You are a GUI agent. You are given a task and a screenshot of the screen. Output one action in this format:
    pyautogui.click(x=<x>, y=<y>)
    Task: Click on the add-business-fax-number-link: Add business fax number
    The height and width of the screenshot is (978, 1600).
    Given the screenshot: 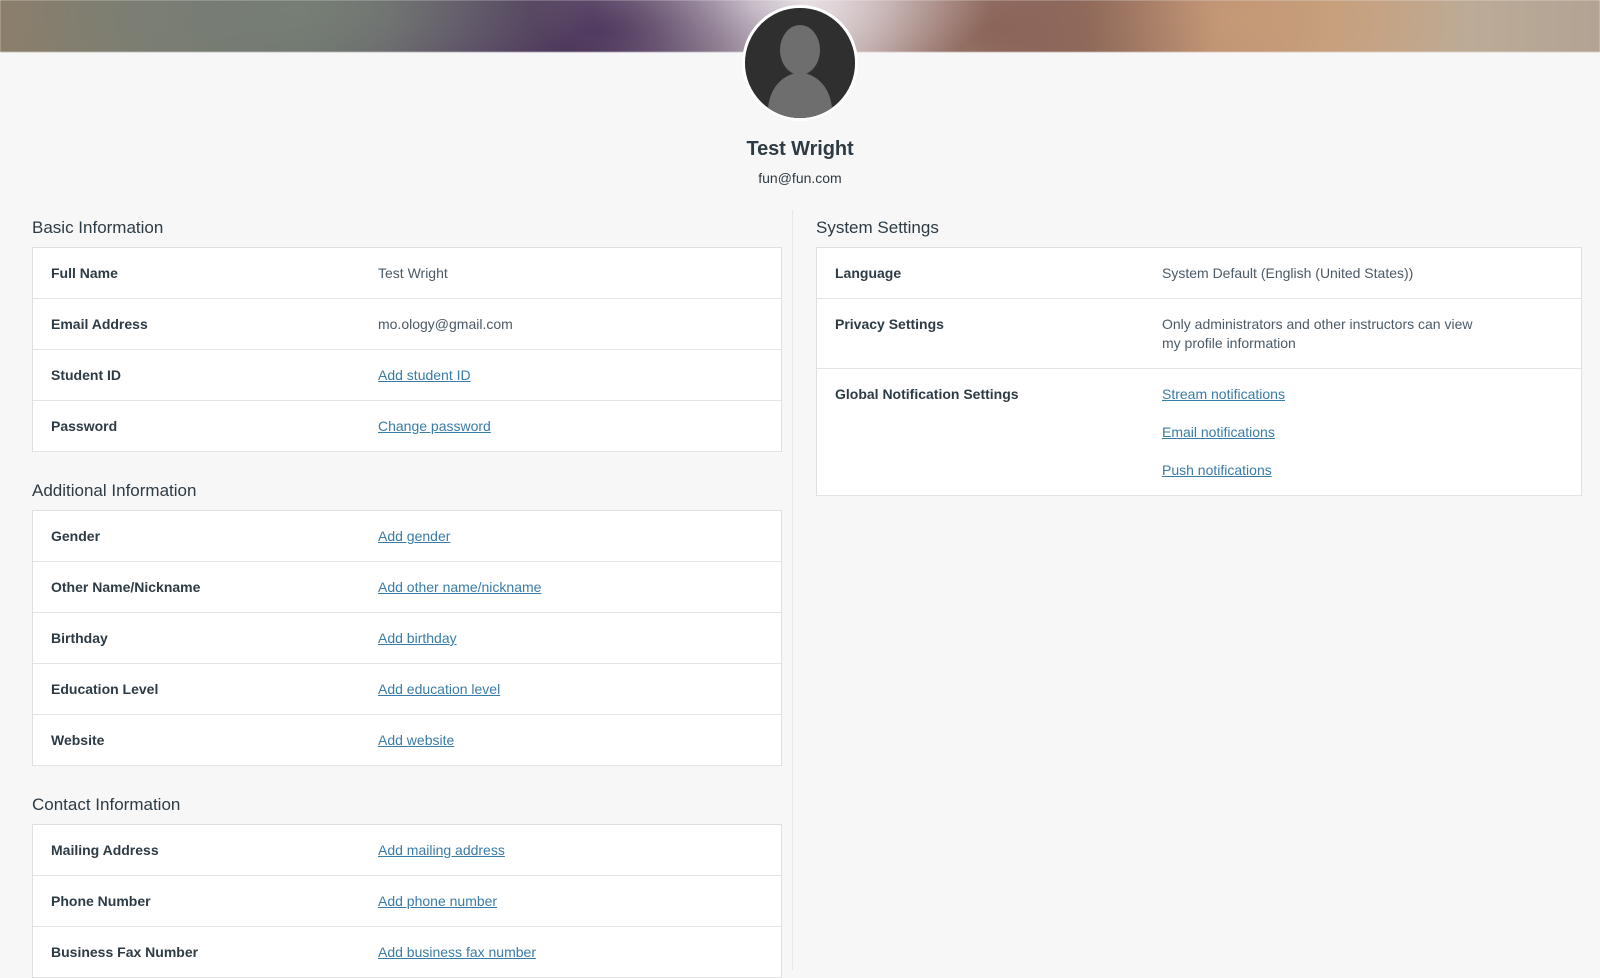 What is the action you would take?
    pyautogui.click(x=457, y=952)
    